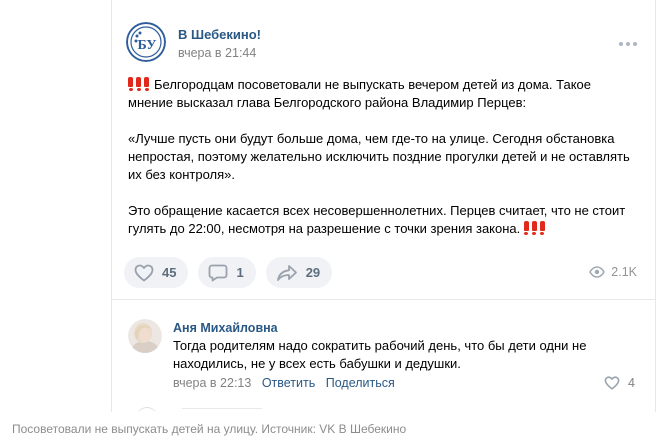  I want to click on comment-button: 1, so click(227, 272).